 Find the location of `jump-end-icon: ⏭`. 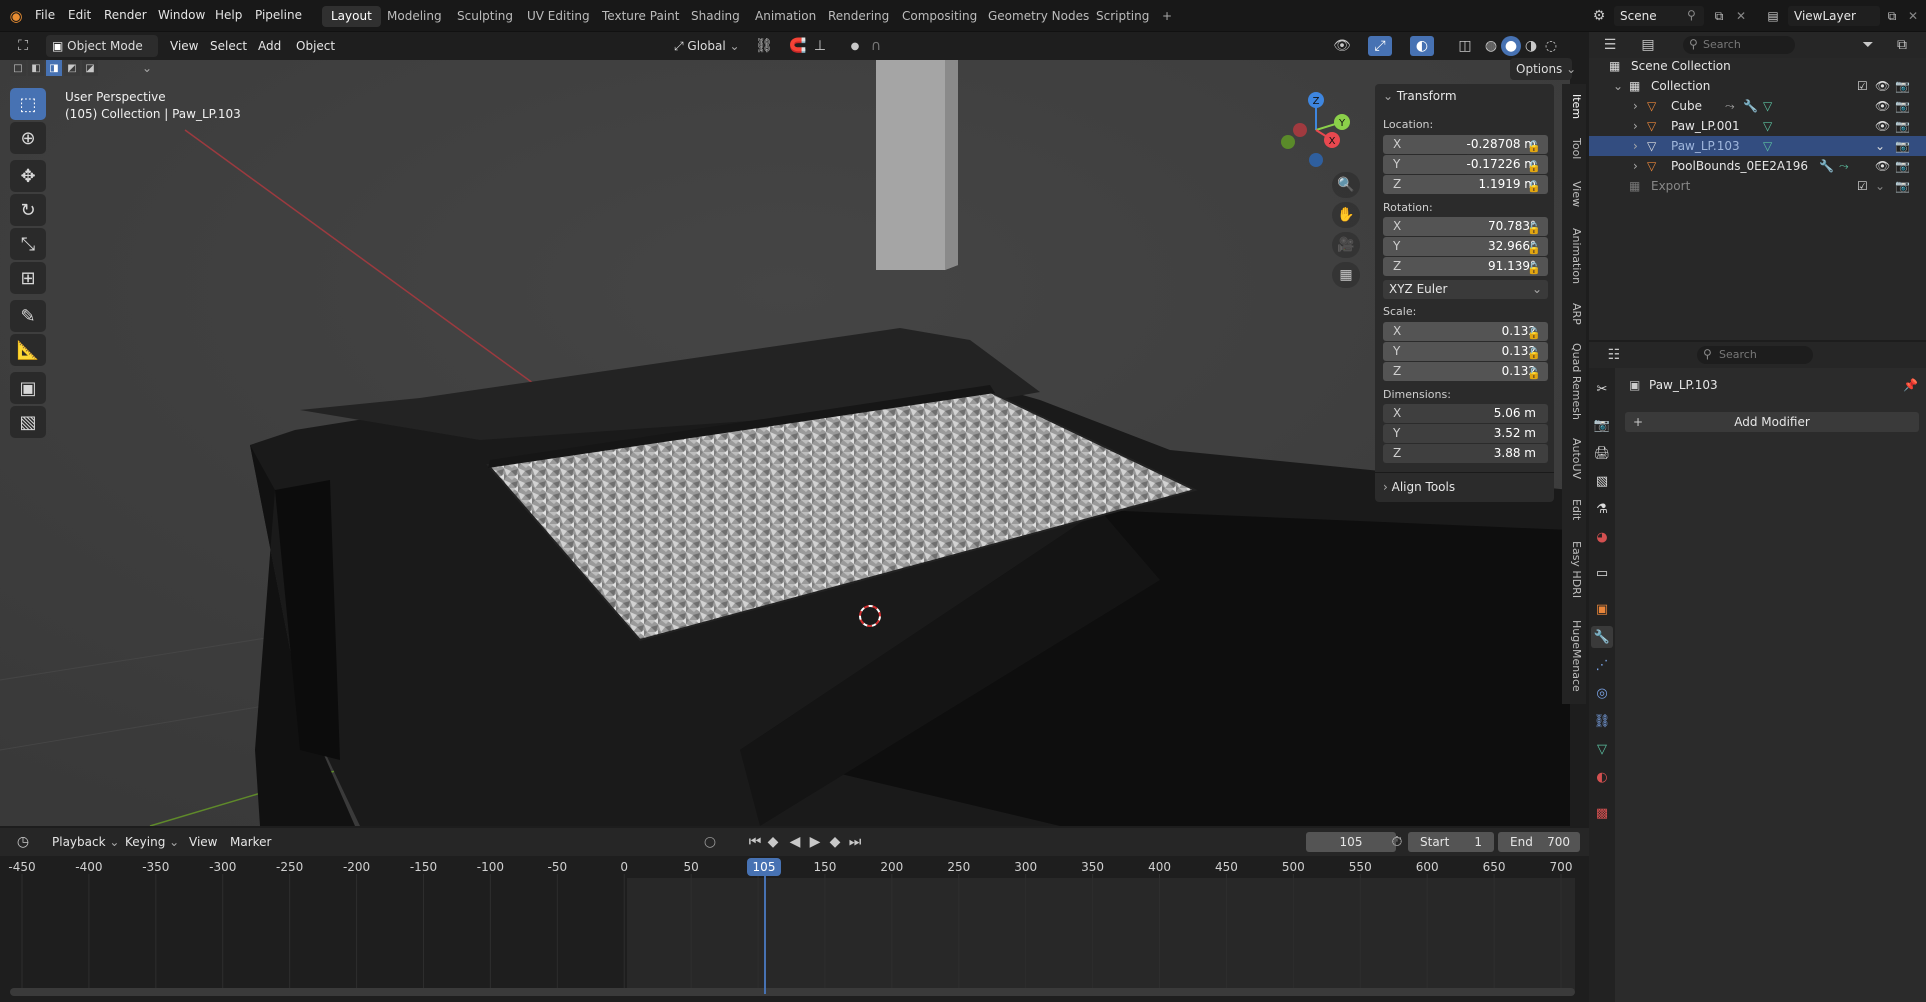

jump-end-icon: ⏭ is located at coordinates (855, 842).